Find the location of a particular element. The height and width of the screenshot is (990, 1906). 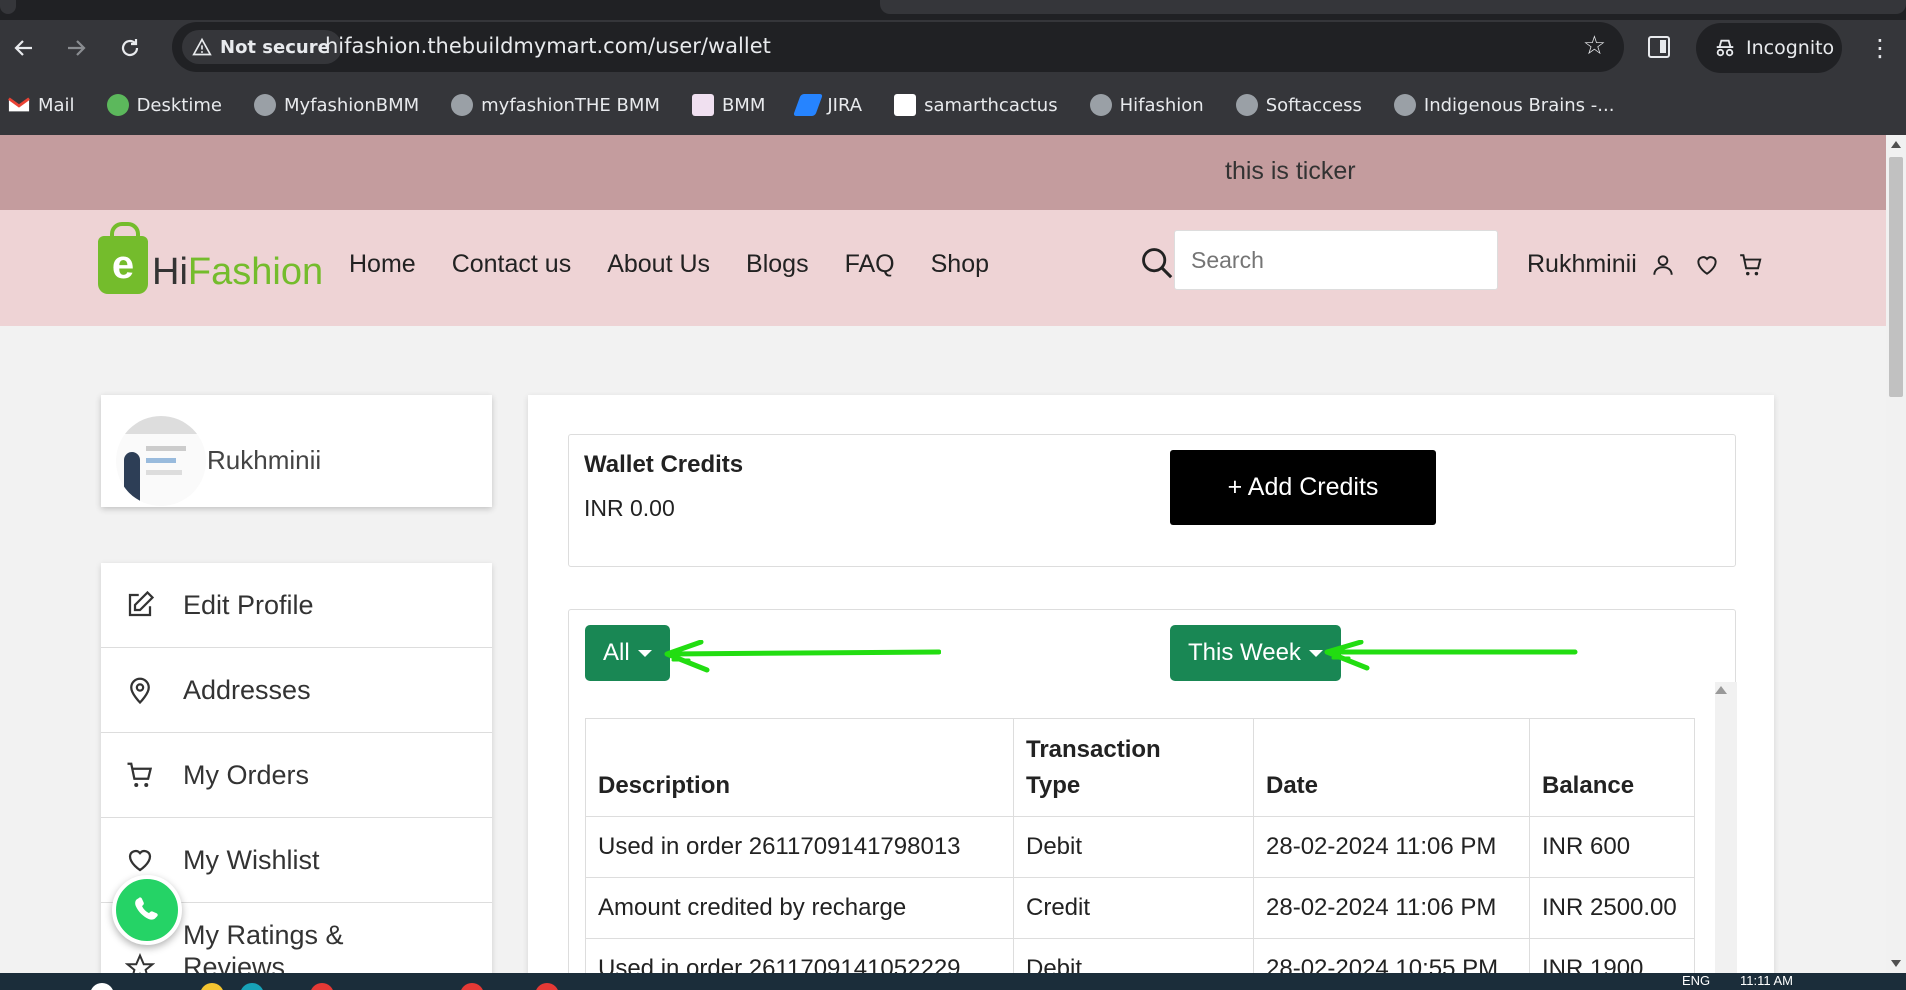

bookmark-item: JIRA is located at coordinates (827, 105).